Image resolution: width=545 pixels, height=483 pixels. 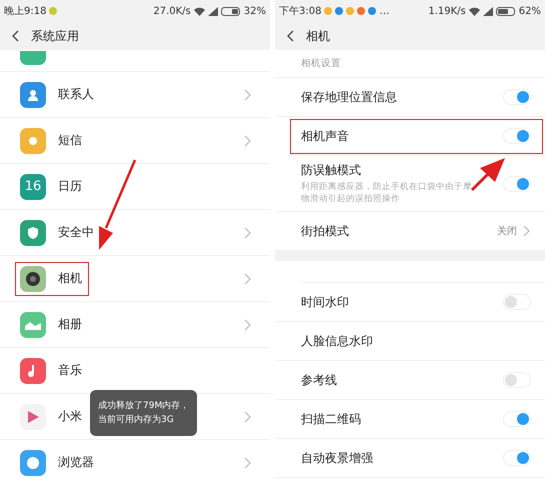 What do you see at coordinates (507, 231) in the screenshot?
I see `setting-value: 关闭` at bounding box center [507, 231].